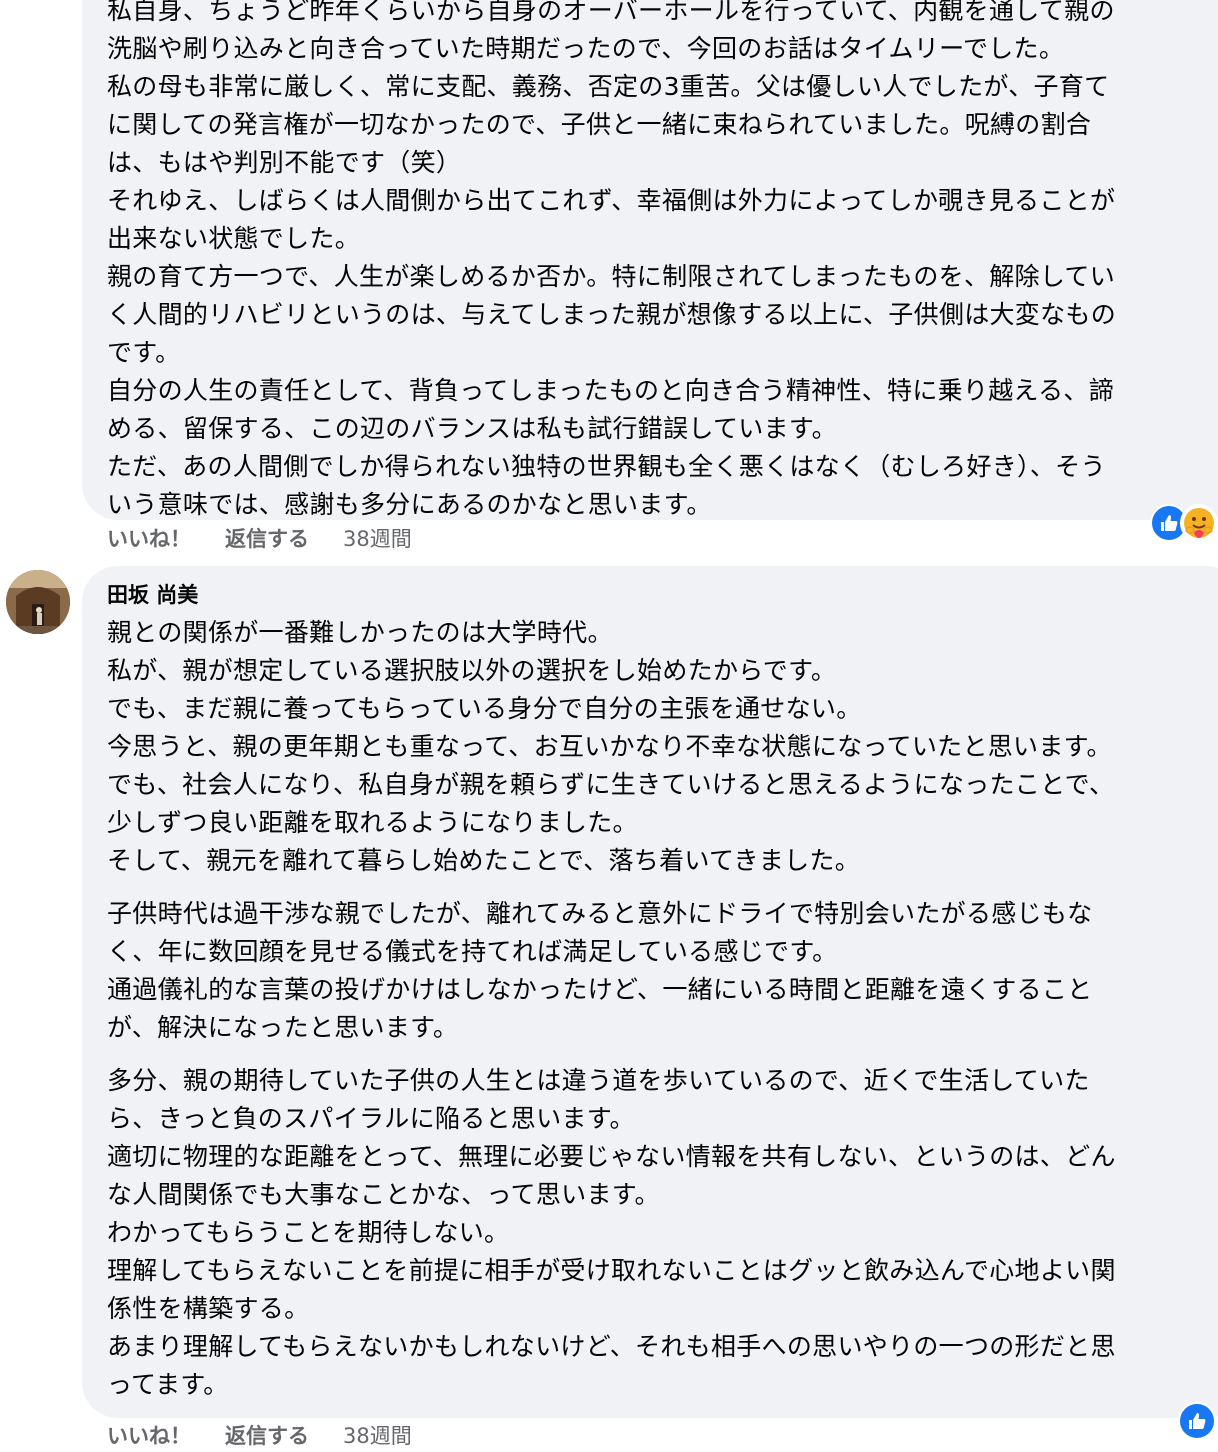 This screenshot has height=1452, width=1218. Describe the element at coordinates (371, 1118) in the screenshot. I see `comment-line: ら、きっと負のスパイラルに陥ると思います。` at that location.